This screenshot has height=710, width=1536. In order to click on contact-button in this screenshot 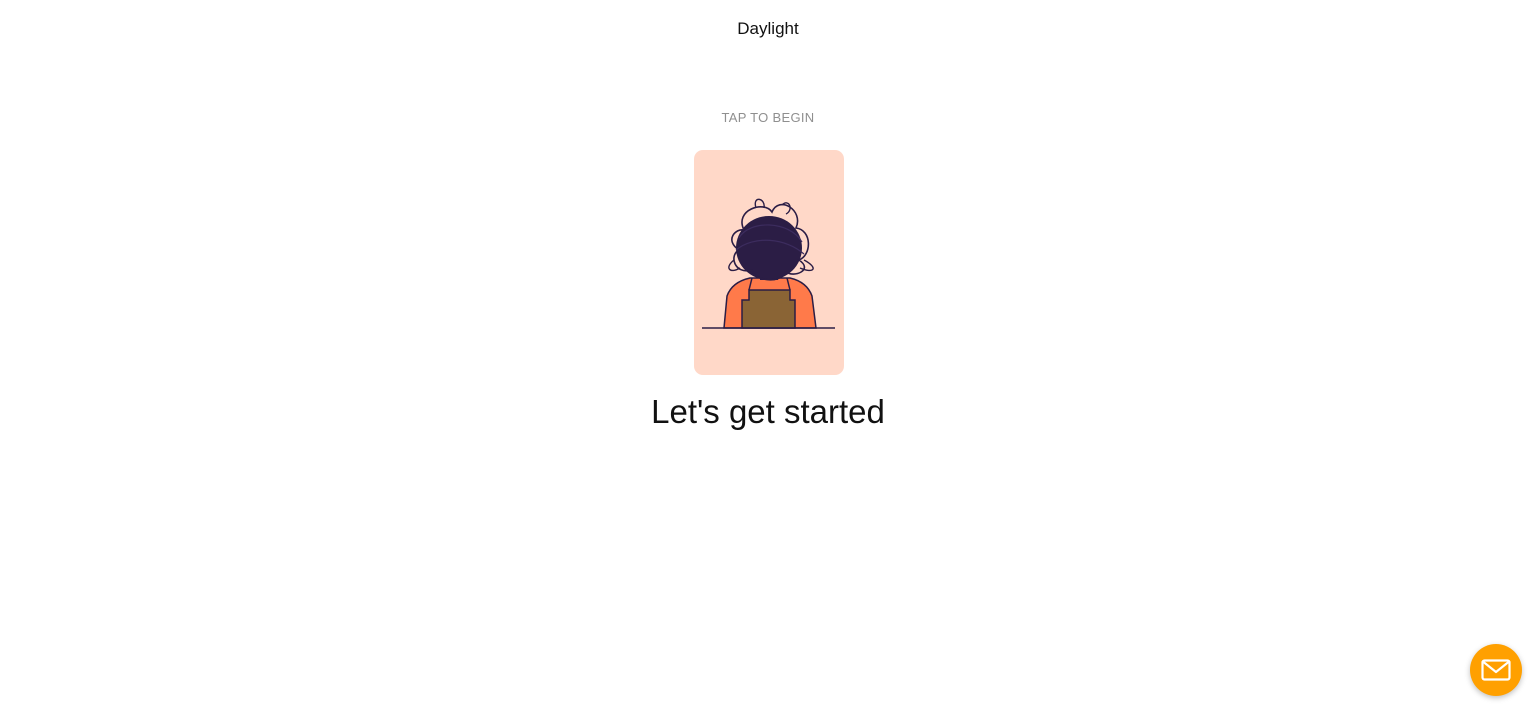, I will do `click(1496, 670)`.